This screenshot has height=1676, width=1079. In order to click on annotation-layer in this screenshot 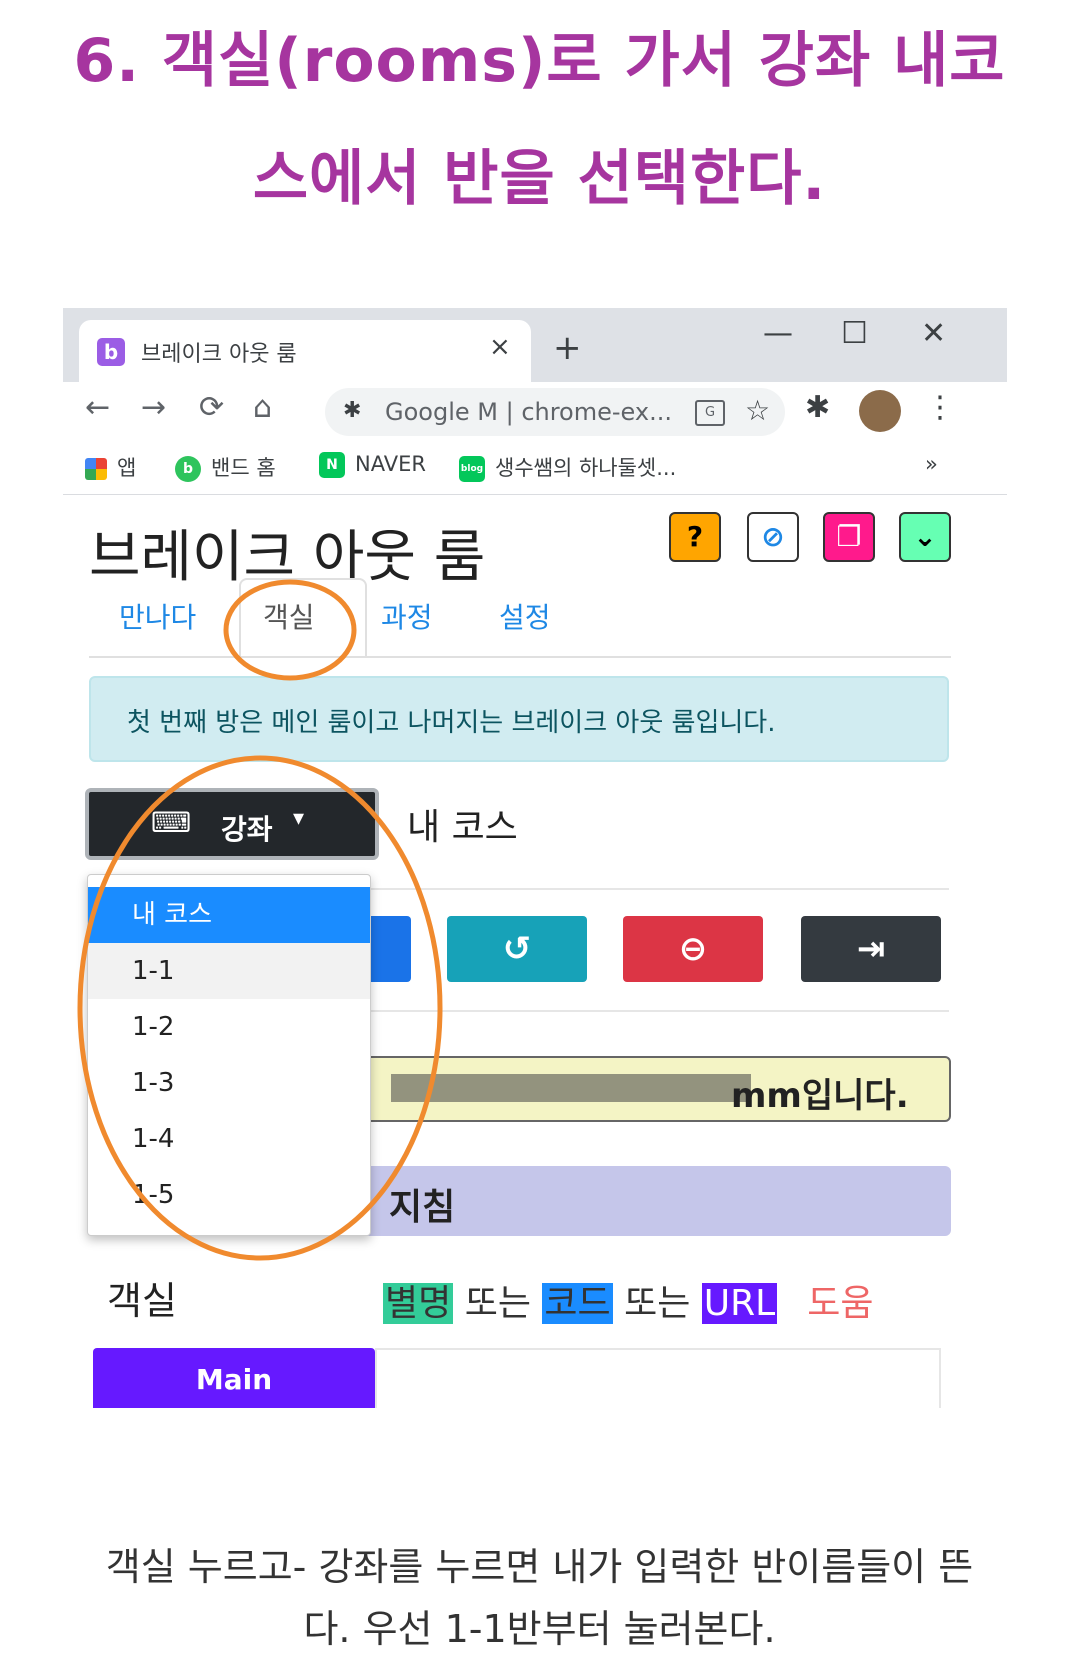, I will do `click(260, 920)`.